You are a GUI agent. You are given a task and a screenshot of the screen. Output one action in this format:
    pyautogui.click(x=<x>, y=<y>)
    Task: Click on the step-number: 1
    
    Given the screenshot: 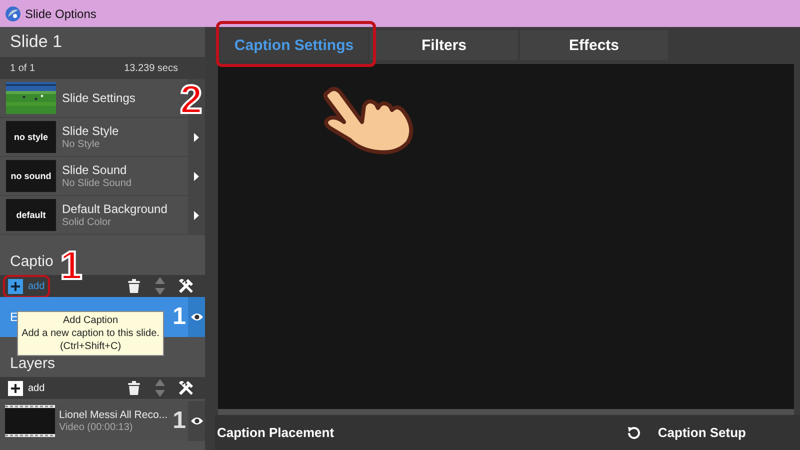 What is the action you would take?
    pyautogui.click(x=71, y=266)
    